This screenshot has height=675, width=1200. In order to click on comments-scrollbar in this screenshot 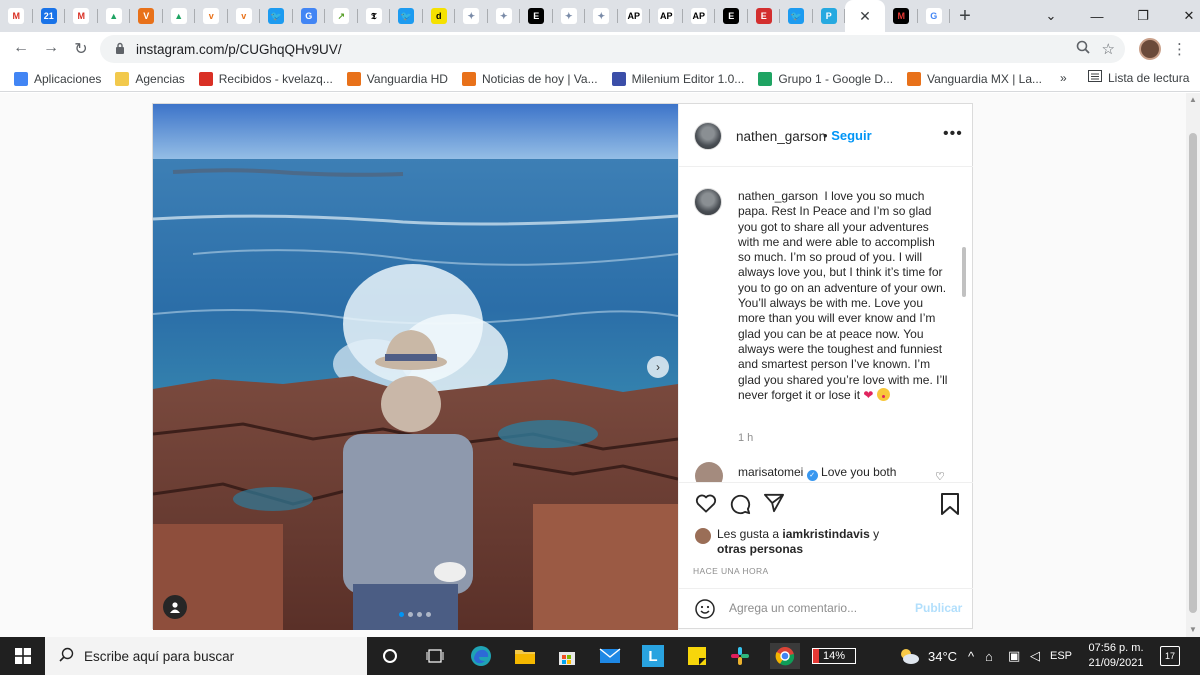, I will do `click(964, 272)`.